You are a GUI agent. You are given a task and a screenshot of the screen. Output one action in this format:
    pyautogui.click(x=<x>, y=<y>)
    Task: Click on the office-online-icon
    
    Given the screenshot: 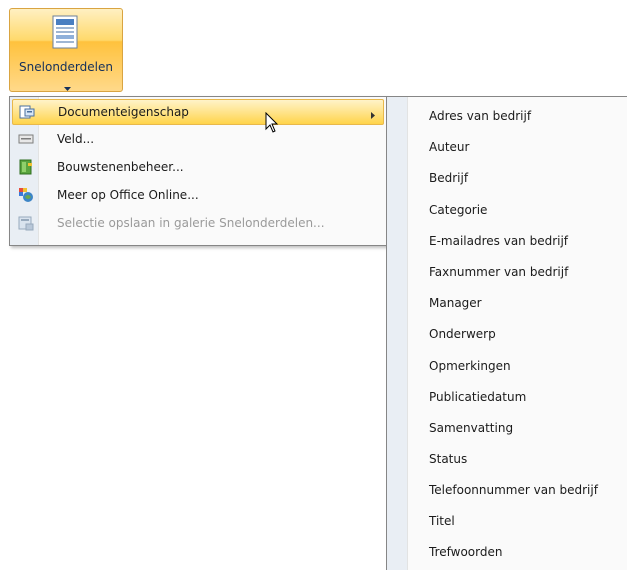 What is the action you would take?
    pyautogui.click(x=26, y=195)
    